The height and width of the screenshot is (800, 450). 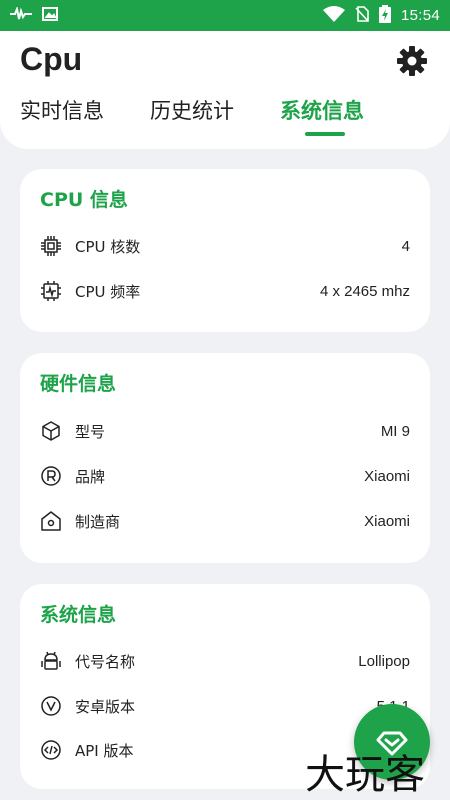 I want to click on app-header: Cpu 实时信息 历史统计 系统信息, so click(x=225, y=90).